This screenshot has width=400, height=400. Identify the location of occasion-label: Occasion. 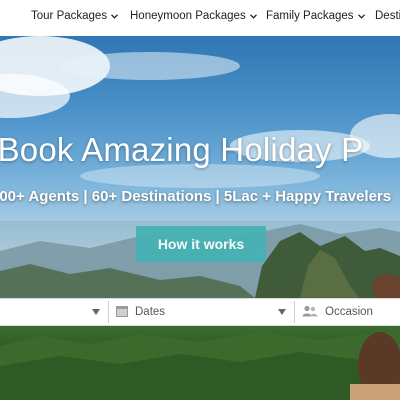
(349, 312).